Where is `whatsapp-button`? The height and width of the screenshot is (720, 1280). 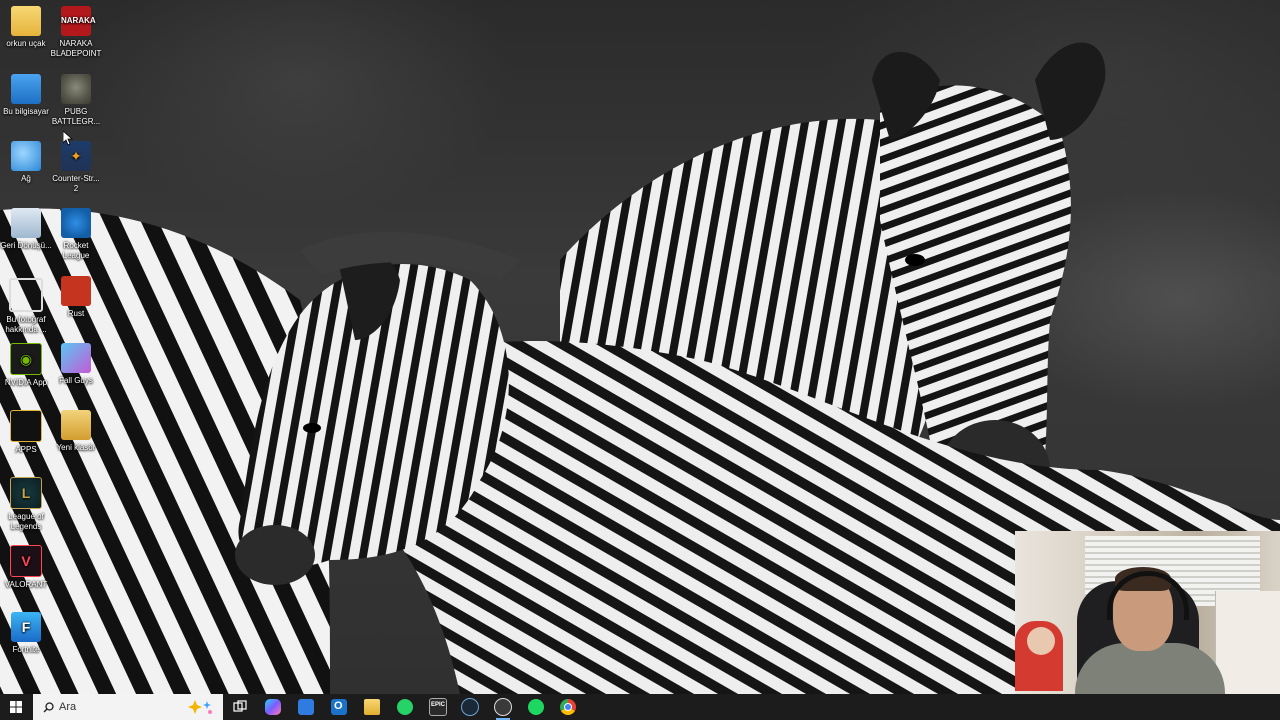
whatsapp-button is located at coordinates (405, 707).